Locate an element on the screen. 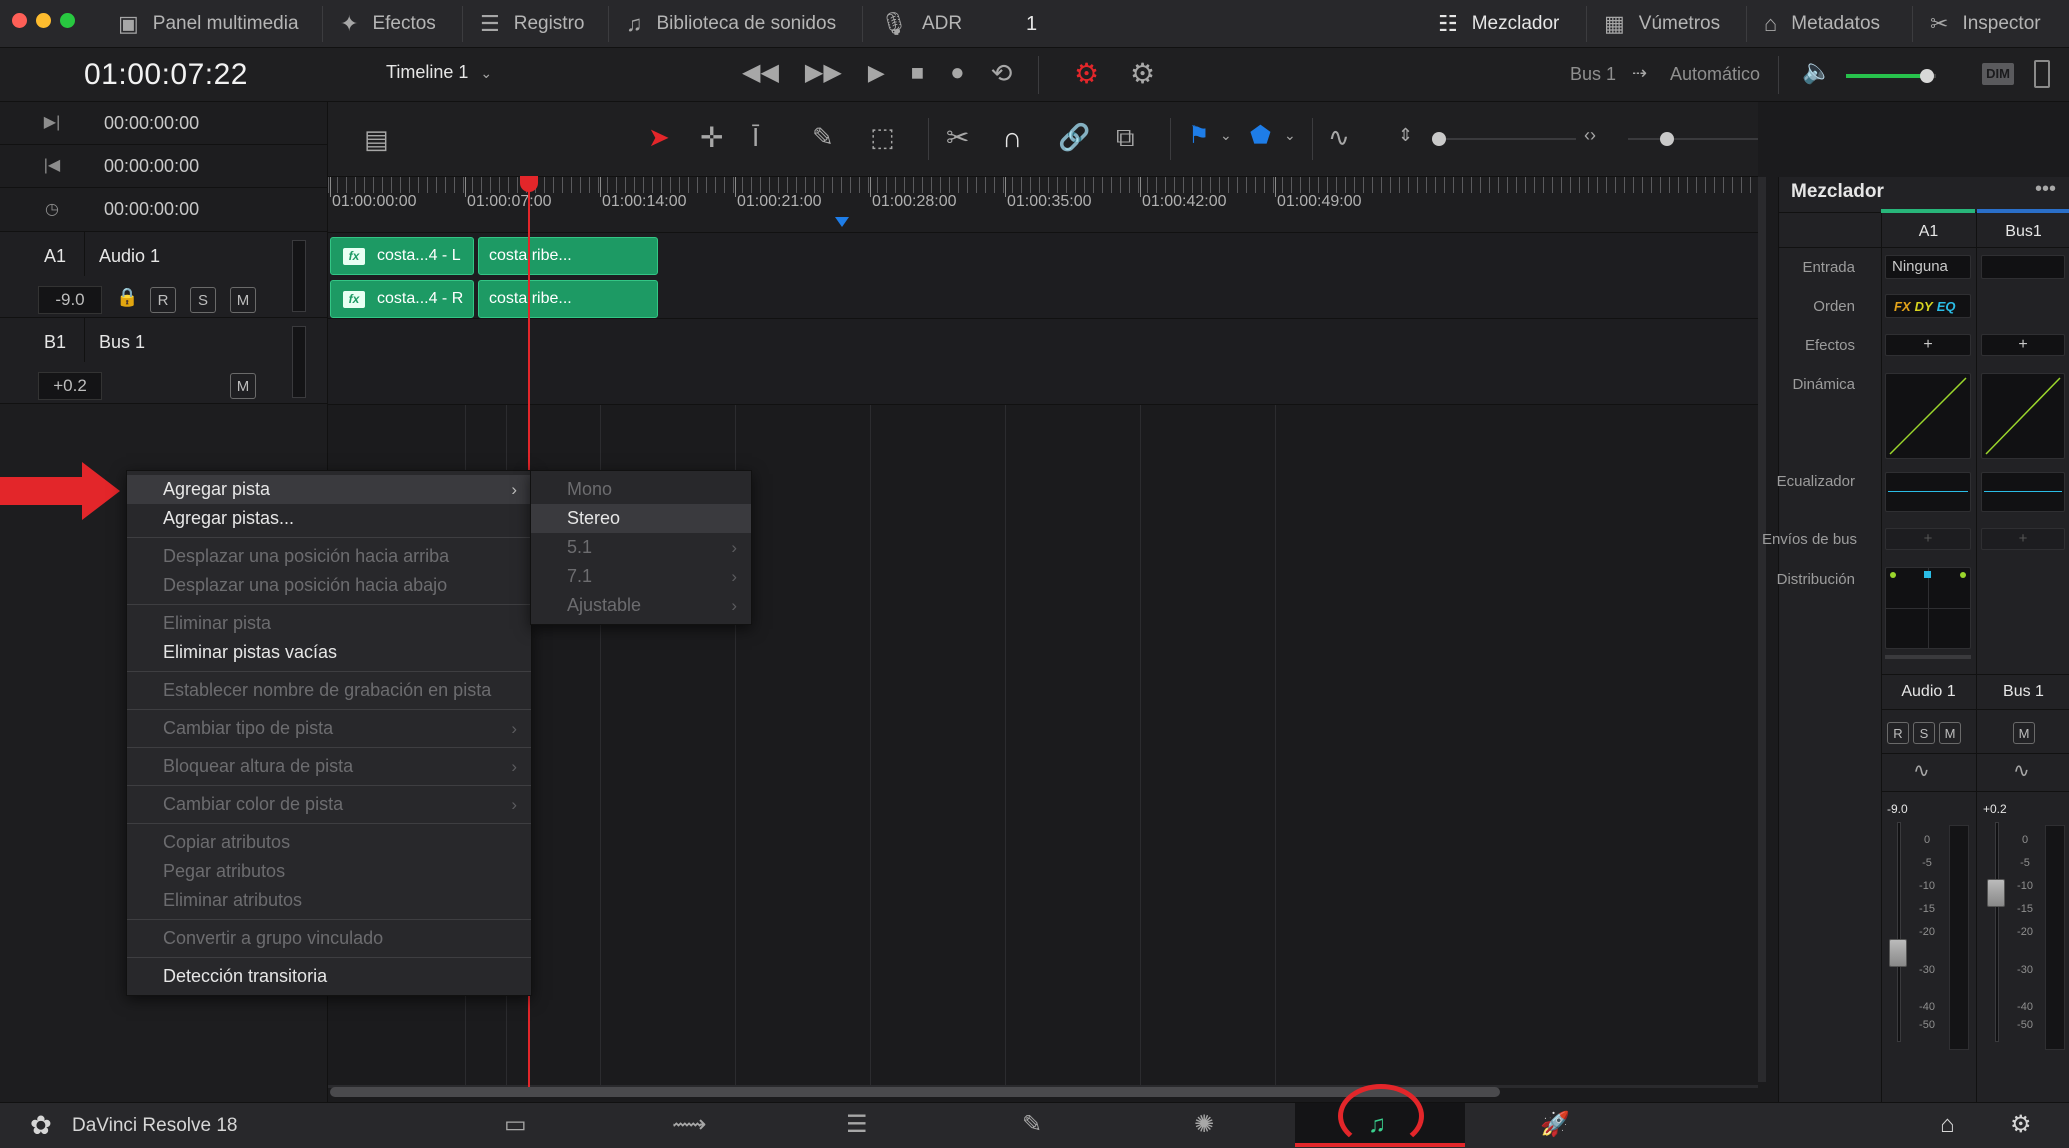 The image size is (2069, 1148). snapping-icon: ∩ is located at coordinates (1012, 138).